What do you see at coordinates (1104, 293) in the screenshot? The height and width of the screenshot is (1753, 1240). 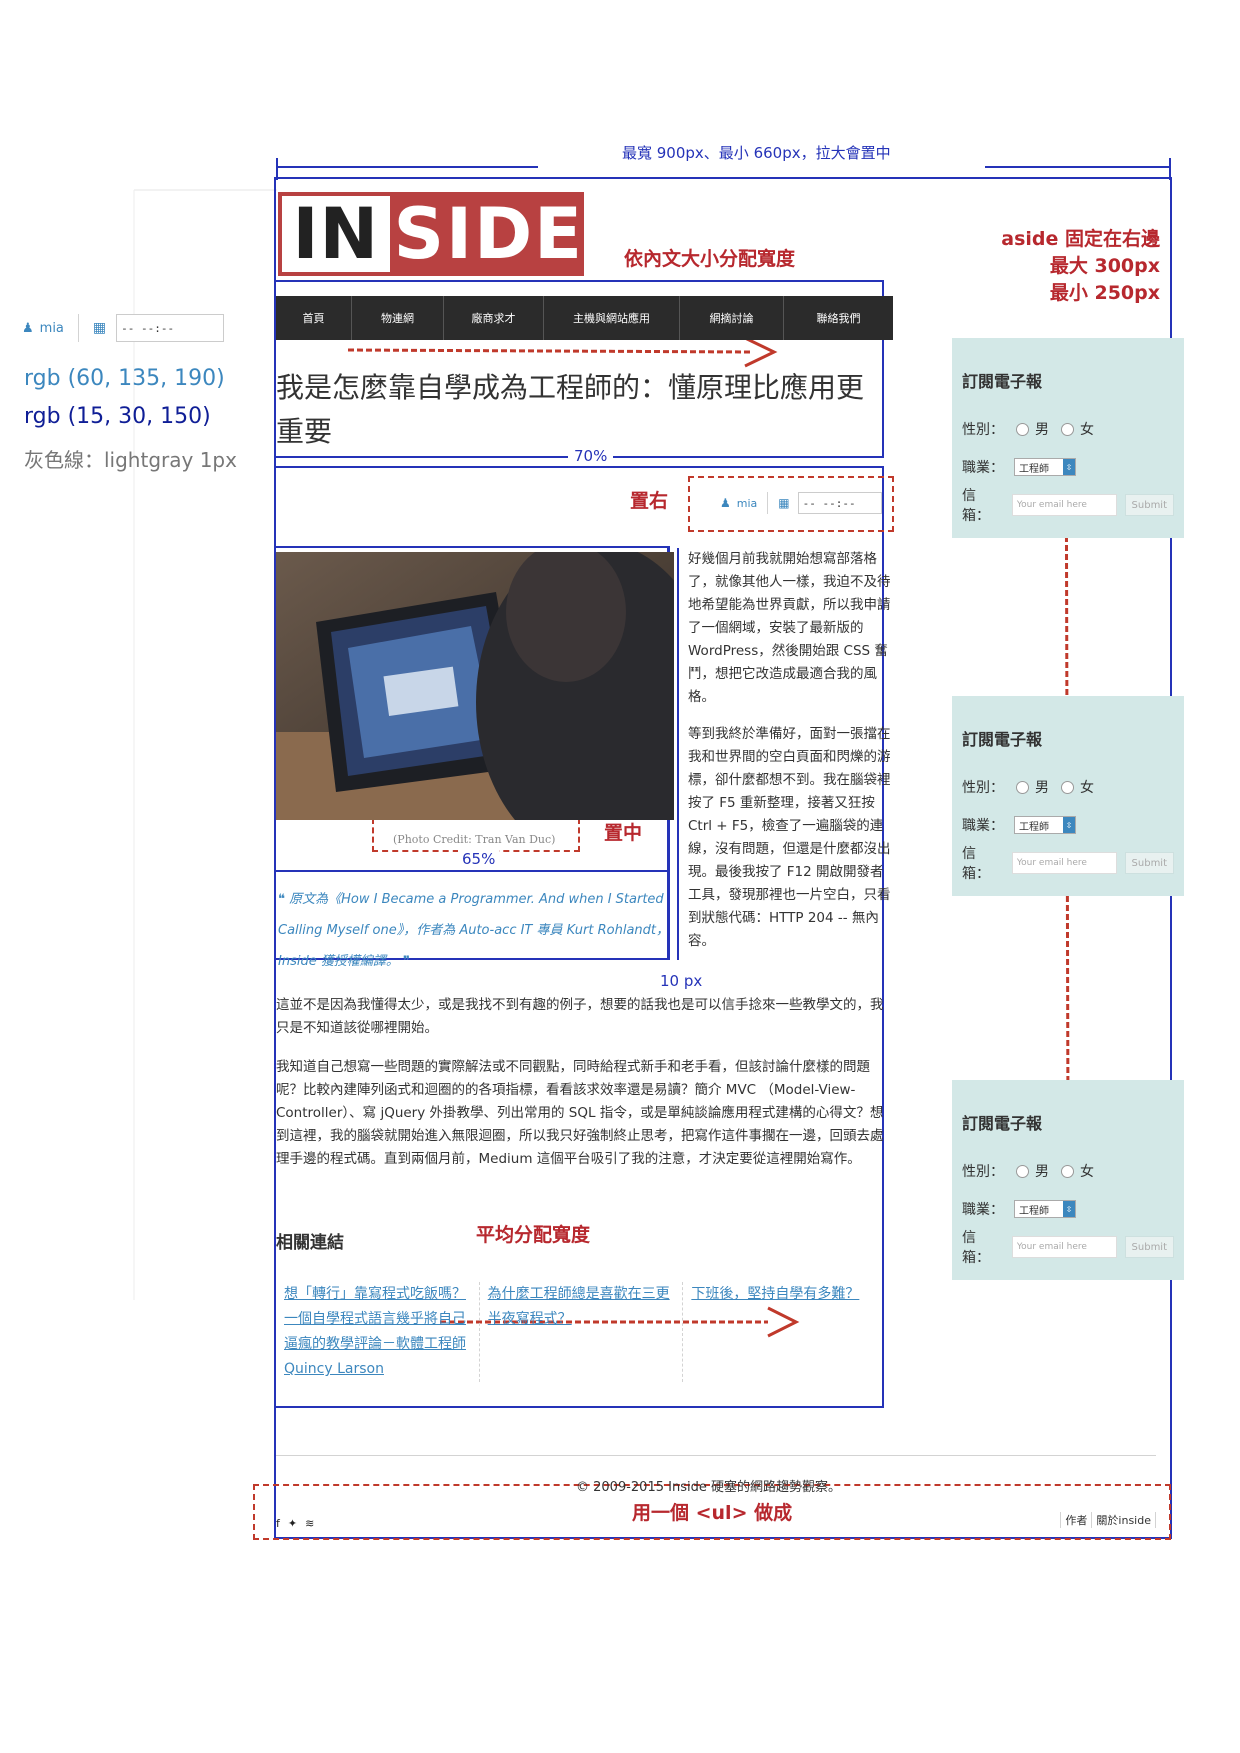 I see `aside-annotation-line3: 最小 250px` at bounding box center [1104, 293].